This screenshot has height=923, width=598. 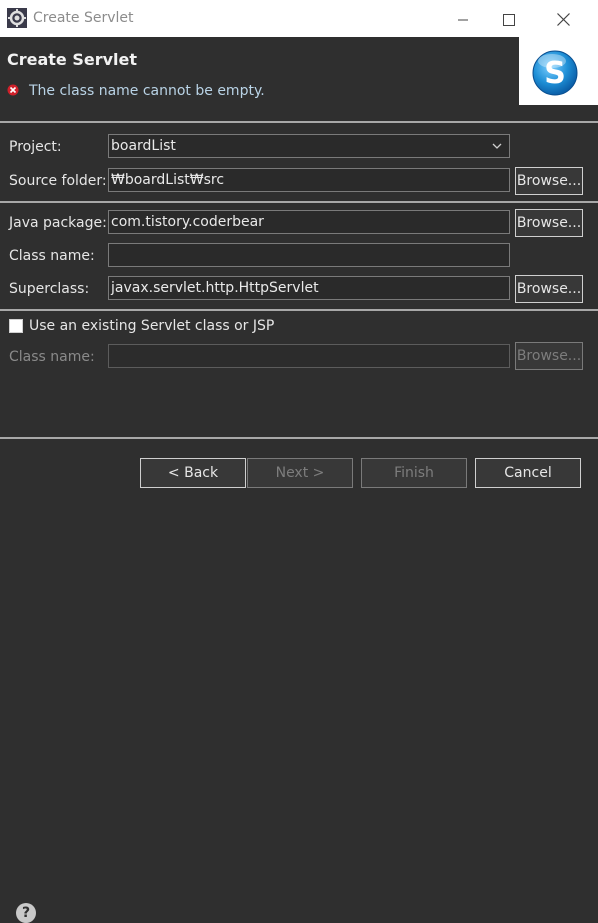 I want to click on header-divider, so click(x=299, y=122).